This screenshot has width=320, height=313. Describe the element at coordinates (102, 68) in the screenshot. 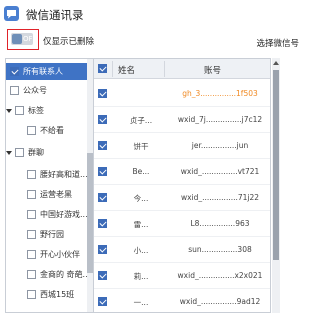

I see `select-all-checkbox` at that location.